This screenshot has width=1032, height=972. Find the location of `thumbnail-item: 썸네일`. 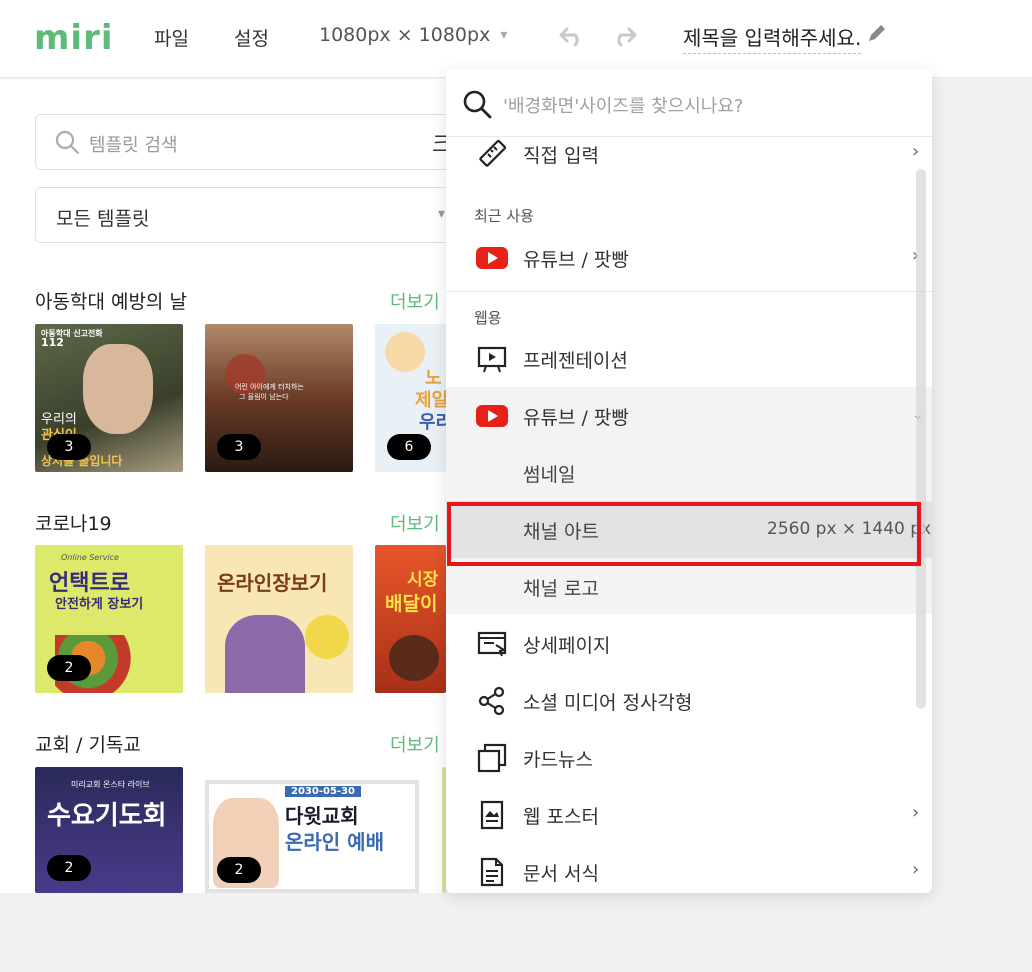

thumbnail-item: 썸네일 is located at coordinates (689, 472).